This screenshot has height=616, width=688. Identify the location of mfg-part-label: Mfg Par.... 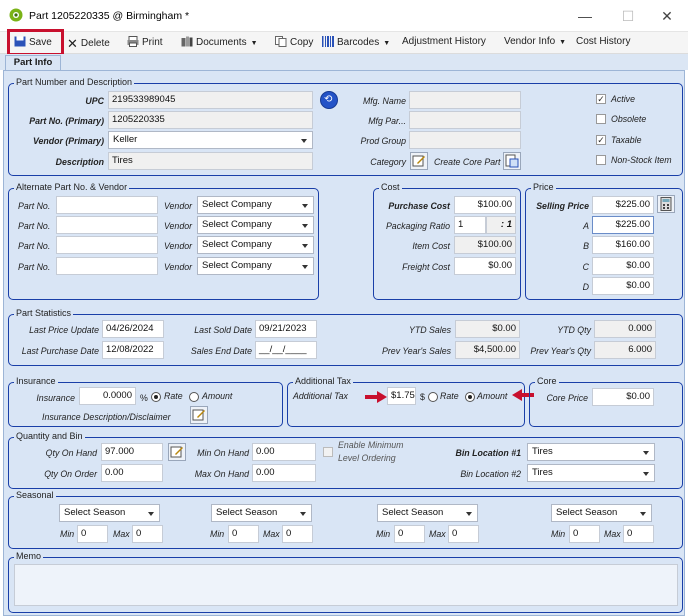
(387, 121).